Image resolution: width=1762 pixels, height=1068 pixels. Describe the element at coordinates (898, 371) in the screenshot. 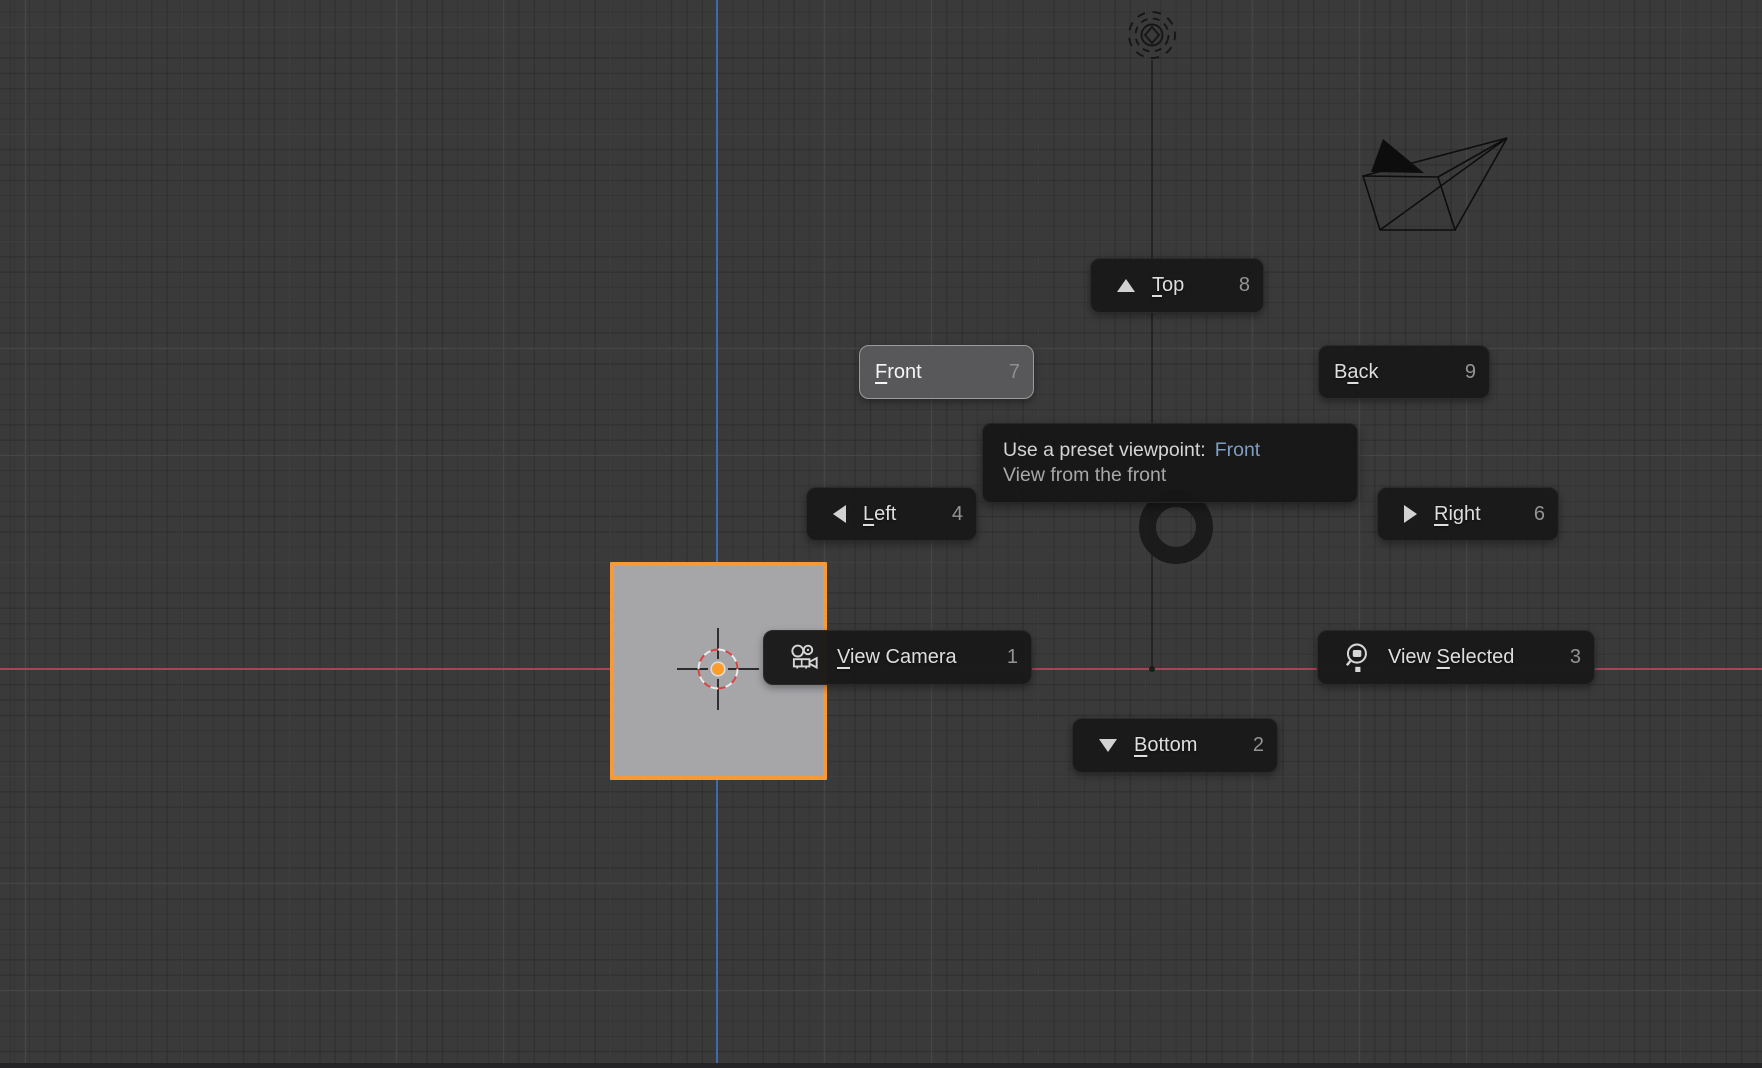

I see `pie-item-label: Front` at that location.